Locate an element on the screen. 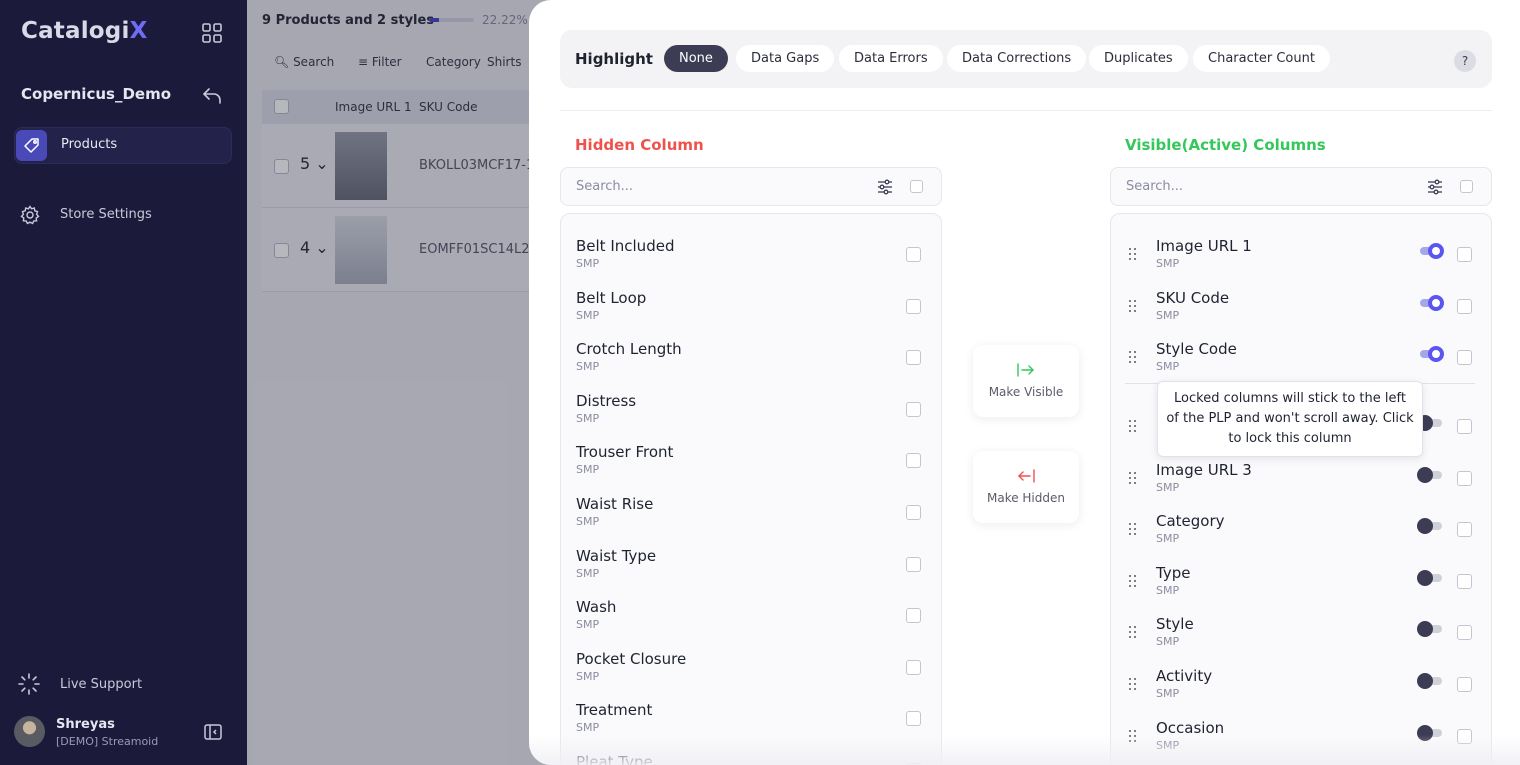 This screenshot has height=765, width=1520. make-visible-button: Make Visible is located at coordinates (1026, 381).